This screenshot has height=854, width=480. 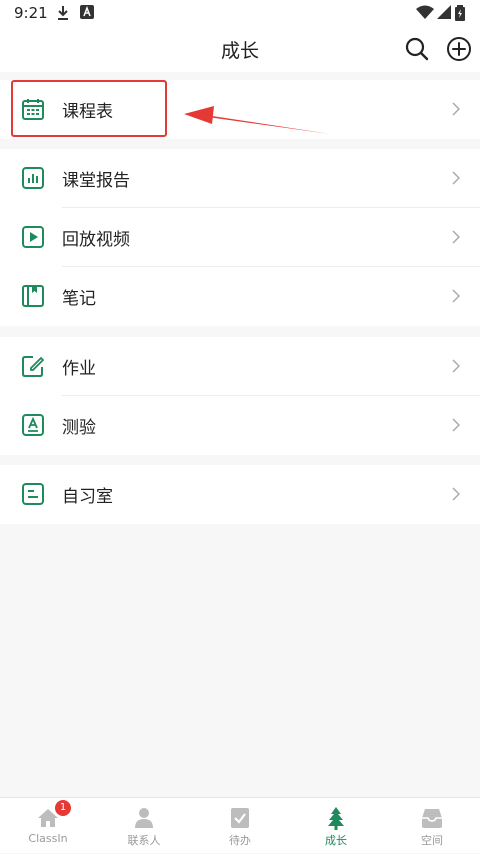 I want to click on notification-badge: 1, so click(x=63, y=808).